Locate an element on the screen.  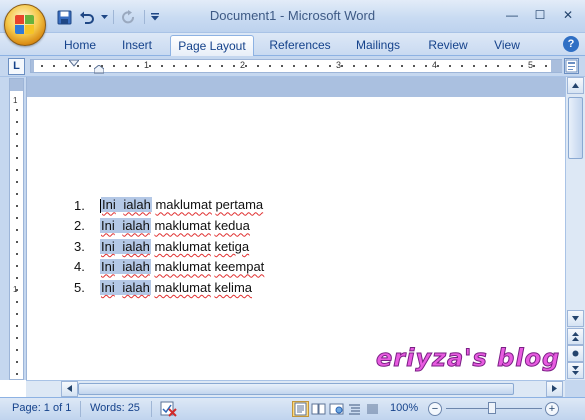
tab-references: References is located at coordinates (300, 45).